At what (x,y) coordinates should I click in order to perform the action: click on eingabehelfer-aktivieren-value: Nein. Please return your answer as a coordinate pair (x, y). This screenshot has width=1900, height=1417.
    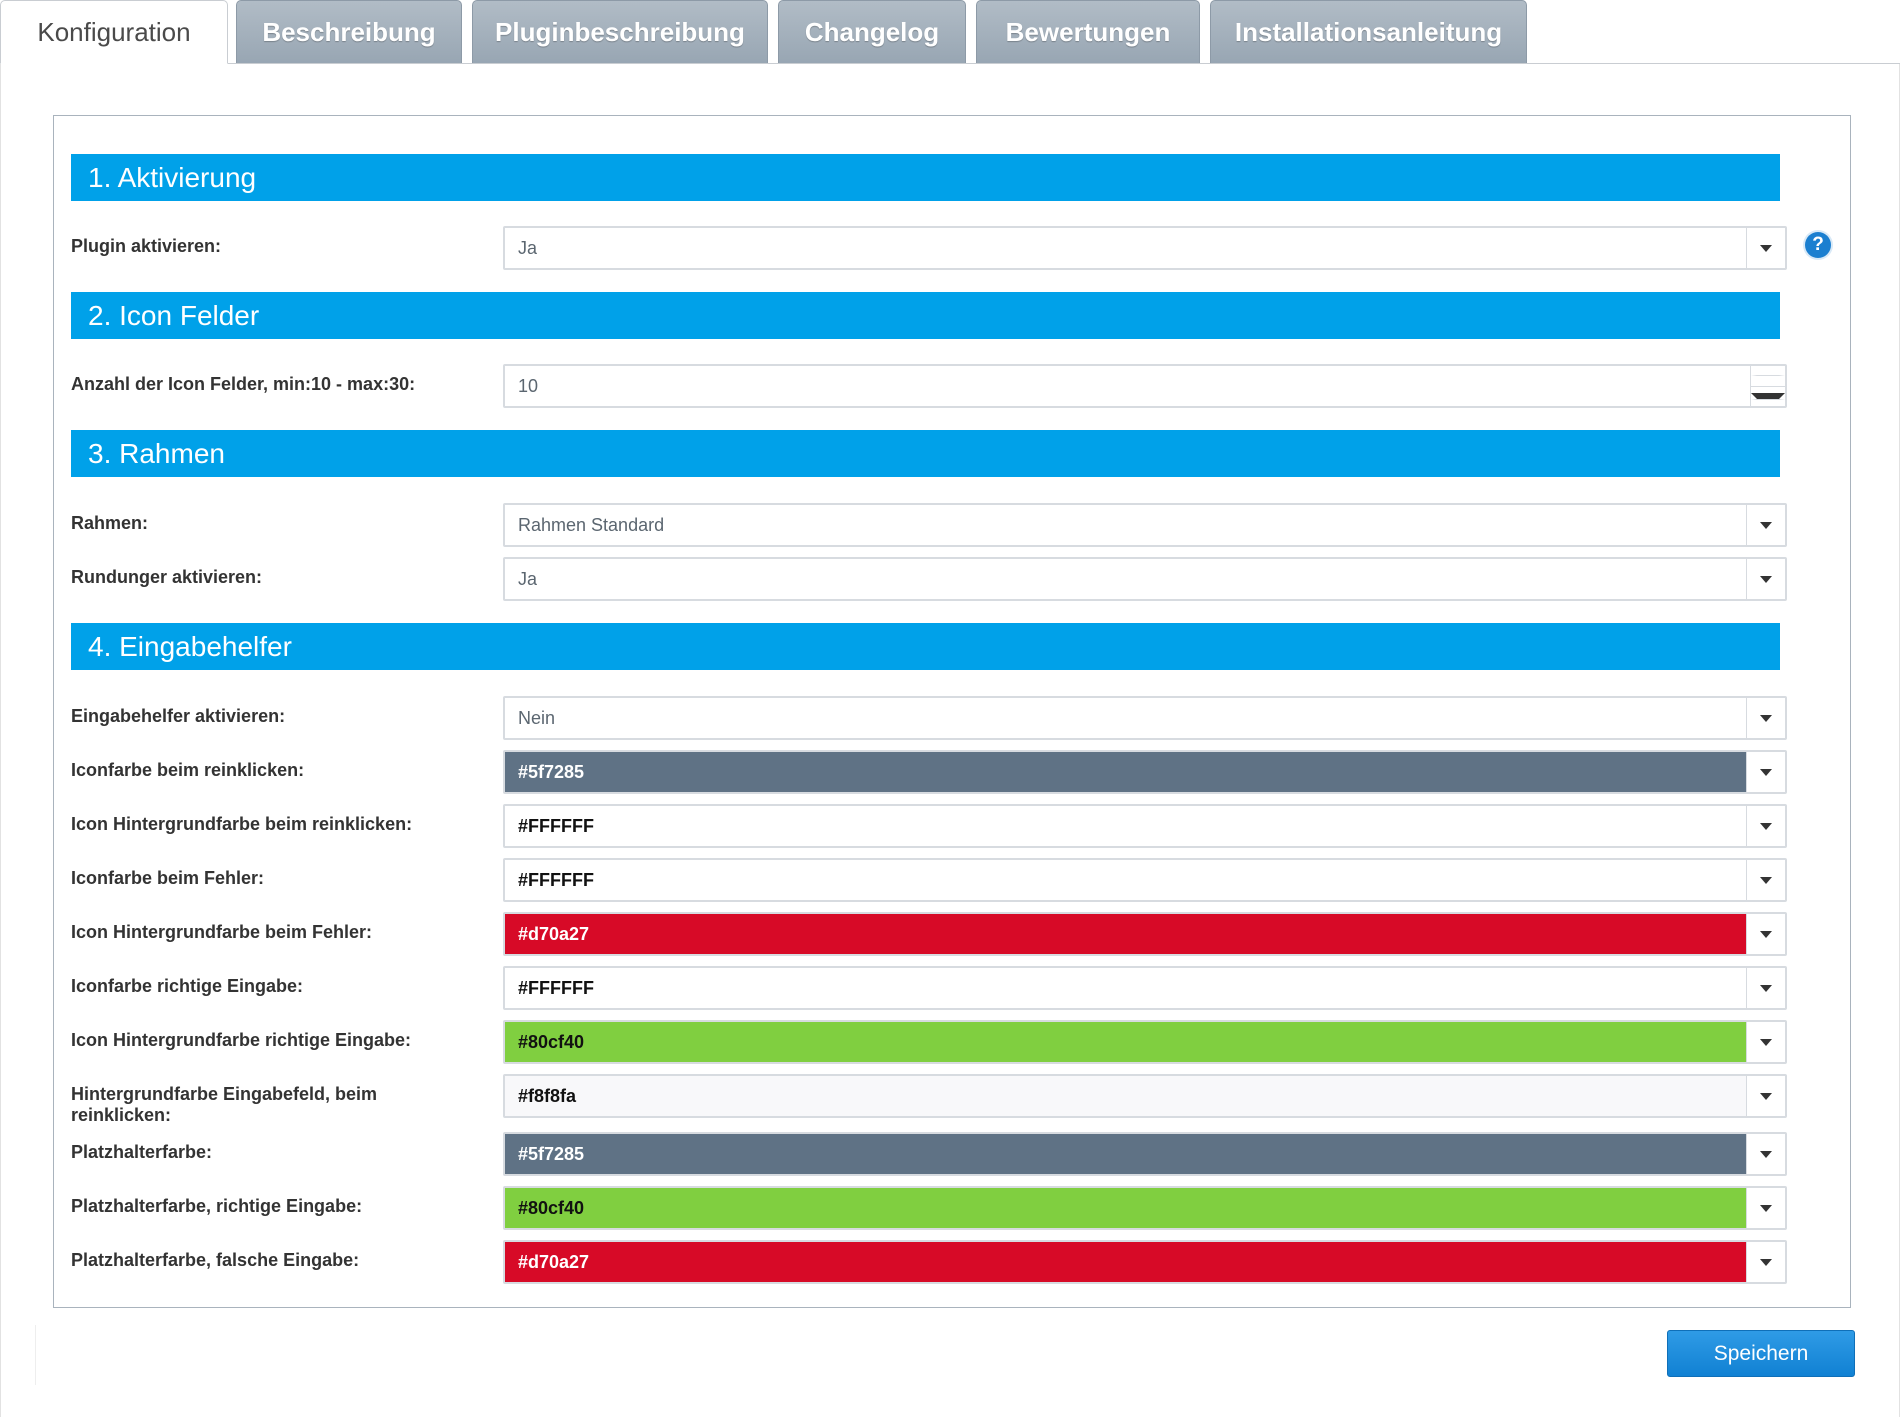
    Looking at the image, I should click on (537, 717).